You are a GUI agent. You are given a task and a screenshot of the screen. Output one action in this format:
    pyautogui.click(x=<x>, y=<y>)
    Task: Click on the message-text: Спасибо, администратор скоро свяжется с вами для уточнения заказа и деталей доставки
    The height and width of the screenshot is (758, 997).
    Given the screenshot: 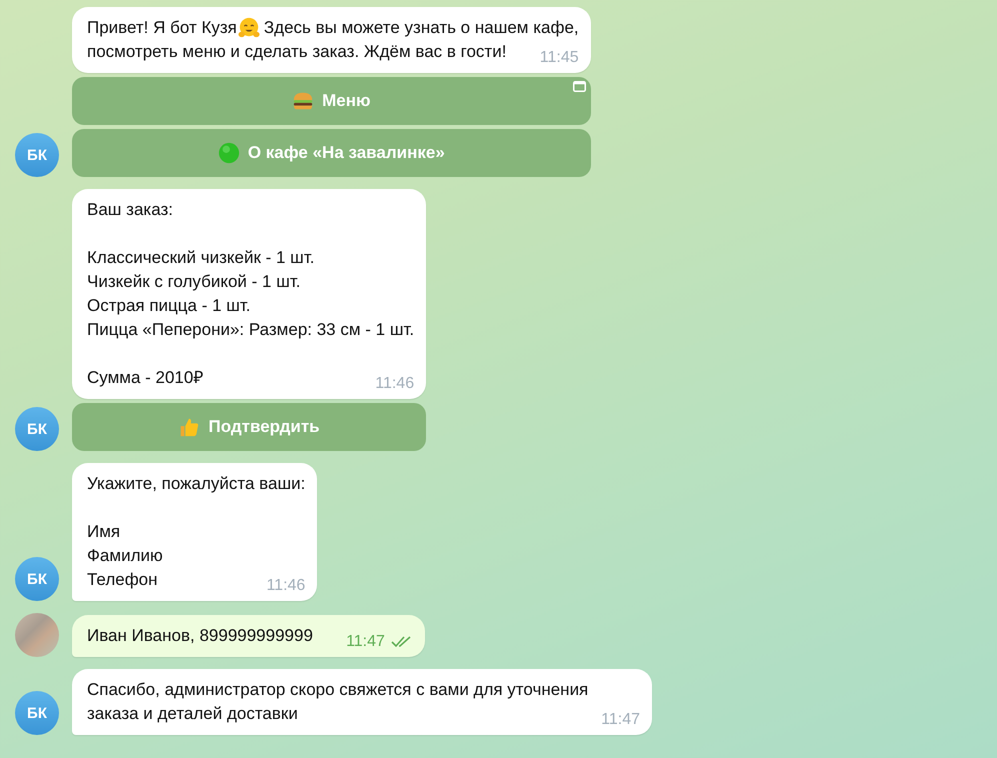 What is the action you would take?
    pyautogui.click(x=337, y=701)
    